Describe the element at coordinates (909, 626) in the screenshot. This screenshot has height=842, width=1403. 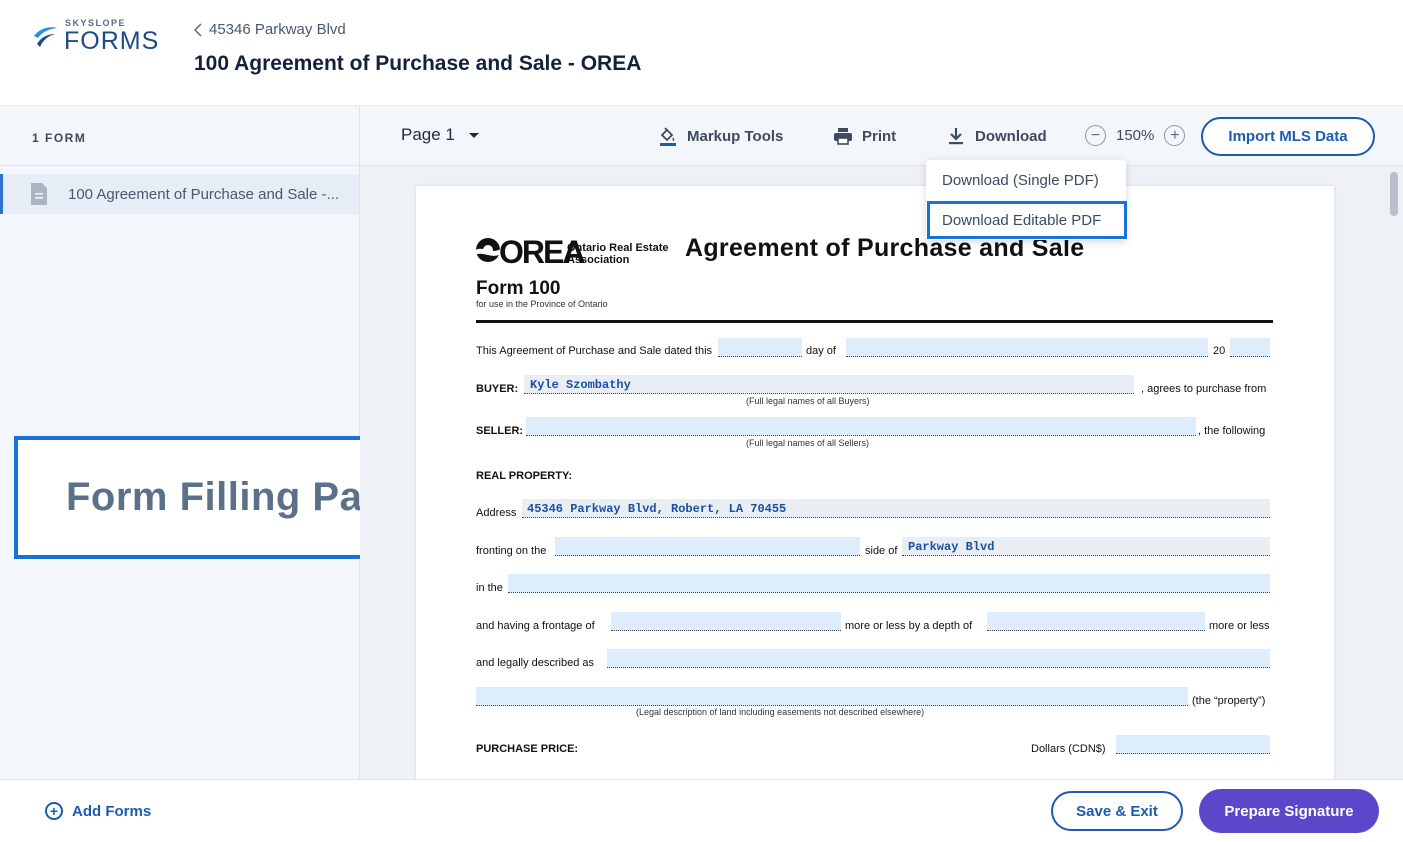
I see `depth-label: more or less by a depth of` at that location.